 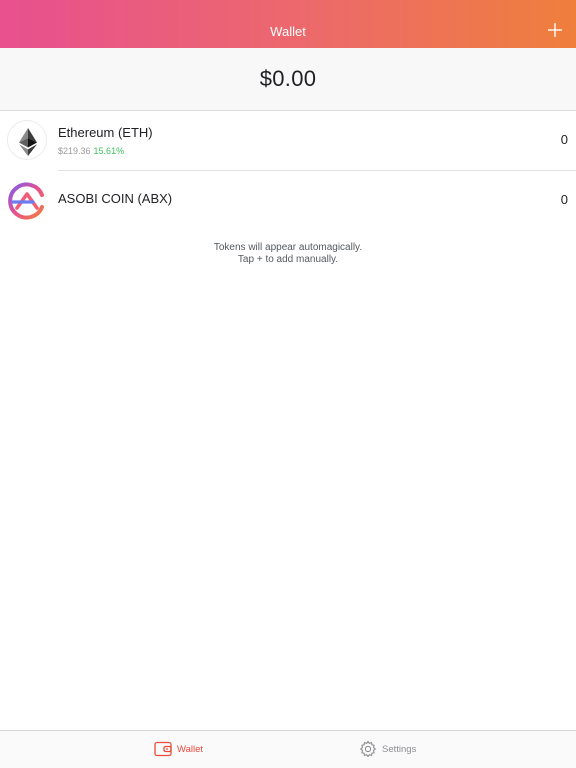 What do you see at coordinates (109, 151) in the screenshot?
I see `token-change: 15.61%` at bounding box center [109, 151].